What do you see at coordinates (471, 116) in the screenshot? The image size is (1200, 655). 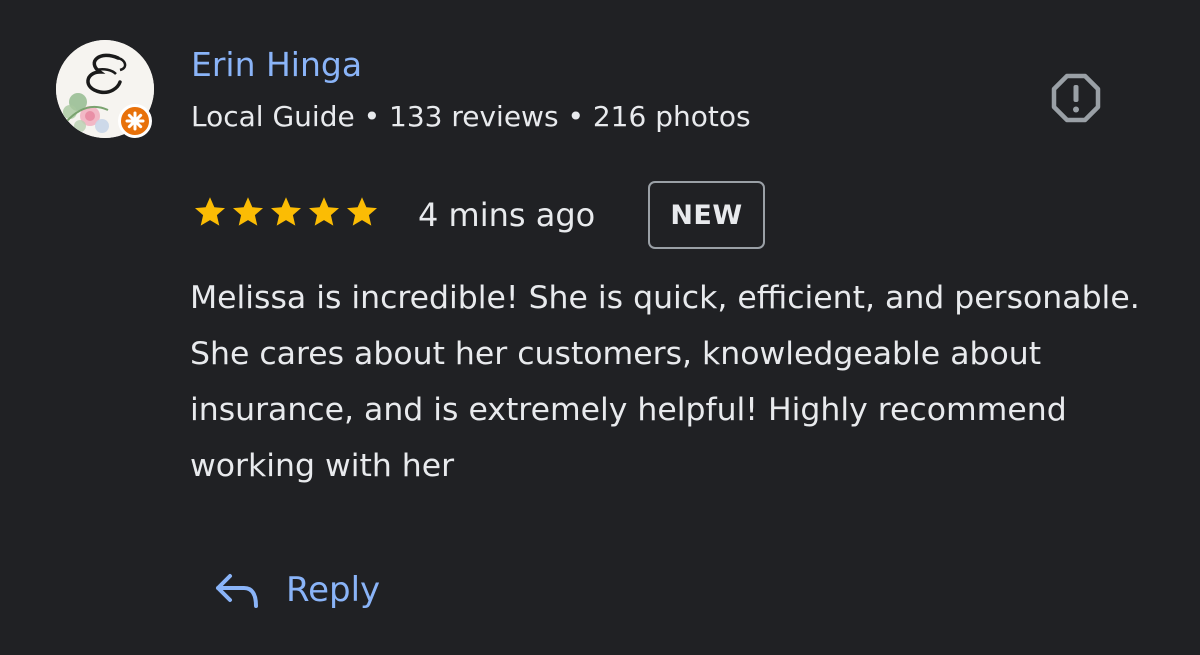 I see `reviewer-meta: Local Guide • 133 reviews • 216 photos` at bounding box center [471, 116].